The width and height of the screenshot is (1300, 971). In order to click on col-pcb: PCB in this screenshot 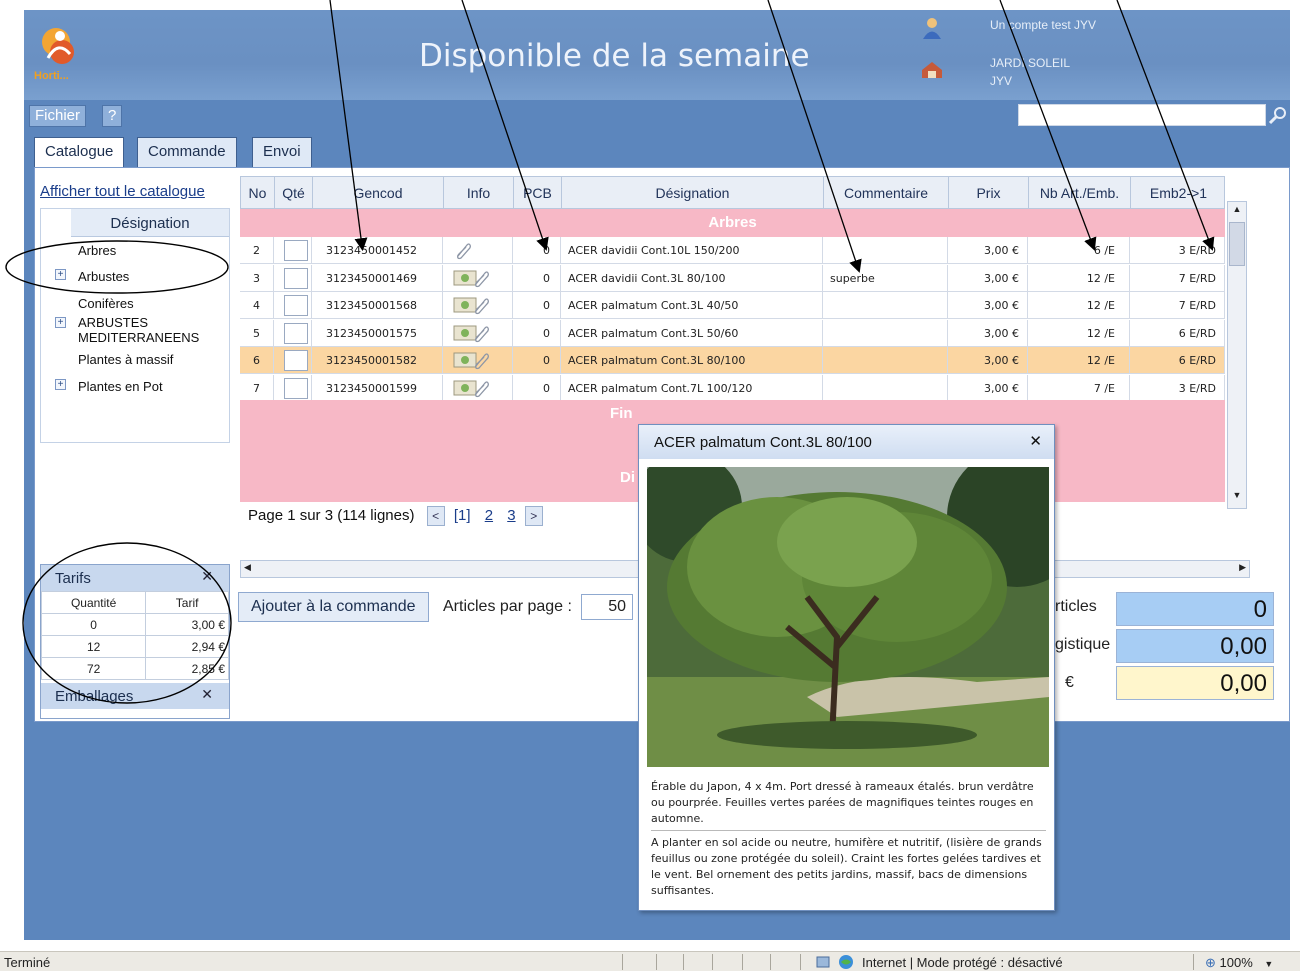, I will do `click(538, 193)`.